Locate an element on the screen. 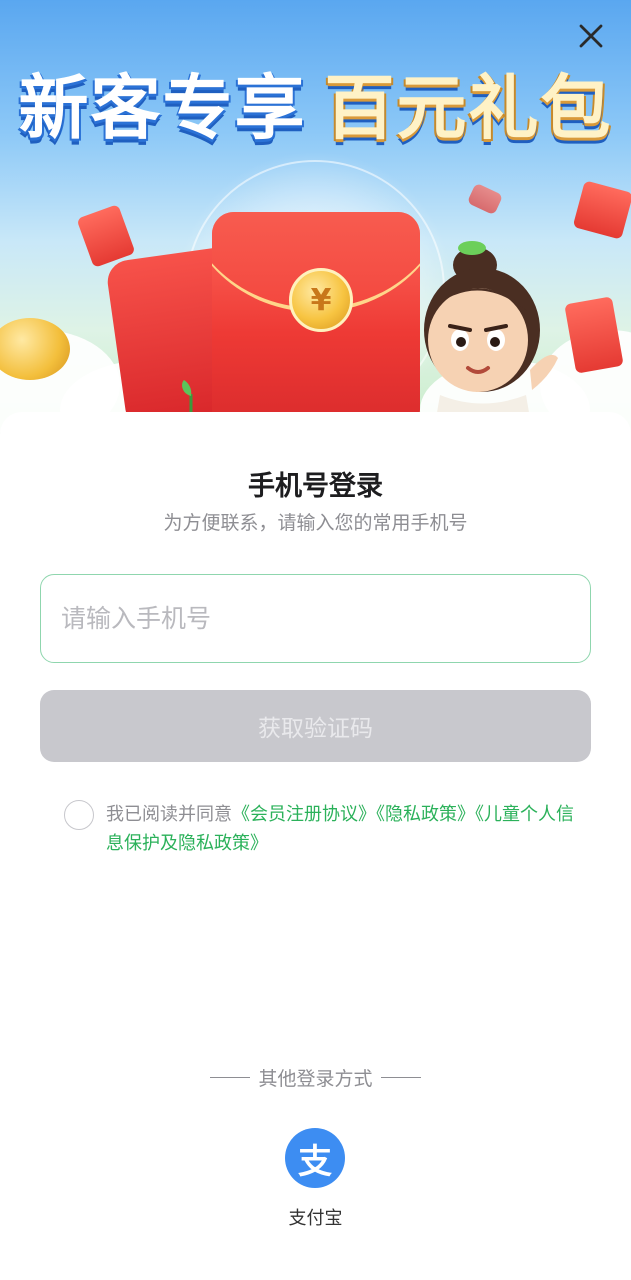 The height and width of the screenshot is (1280, 631). close-icon is located at coordinates (591, 36).